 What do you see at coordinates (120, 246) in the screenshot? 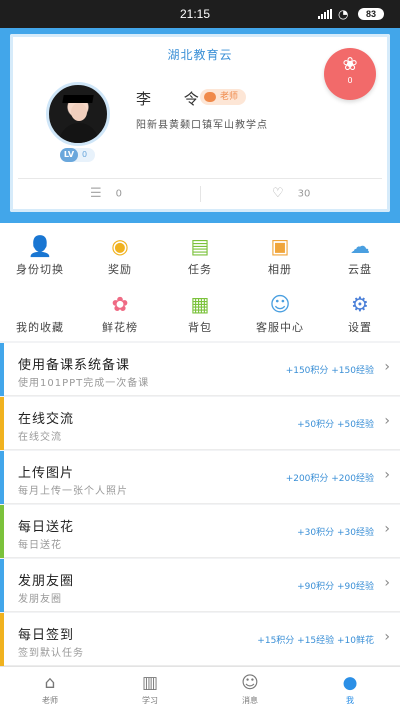
I see `medal-icon: ◉` at bounding box center [120, 246].